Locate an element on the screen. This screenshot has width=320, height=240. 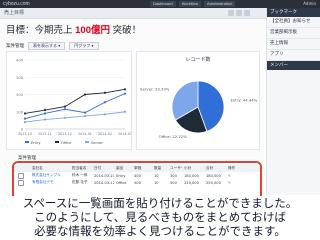
cell-product: Office is located at coordinates (121, 182).